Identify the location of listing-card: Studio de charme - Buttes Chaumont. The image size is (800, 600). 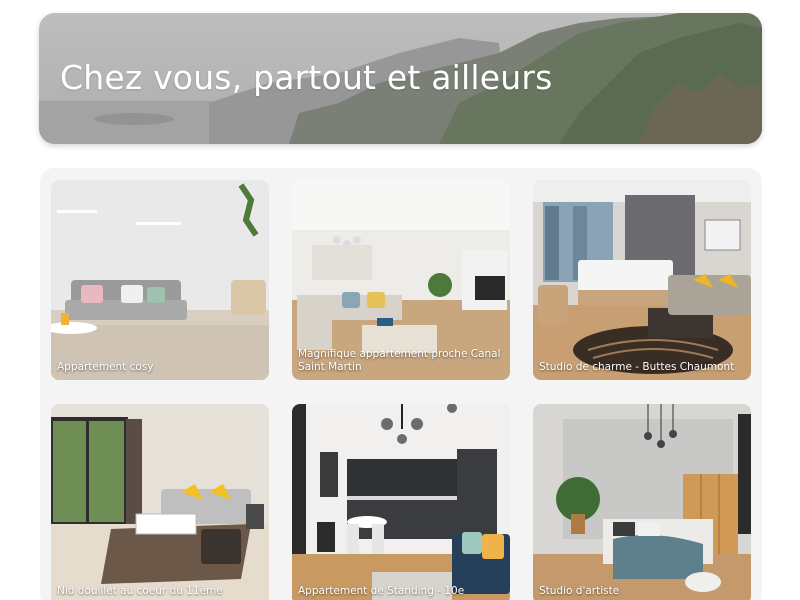
(642, 280).